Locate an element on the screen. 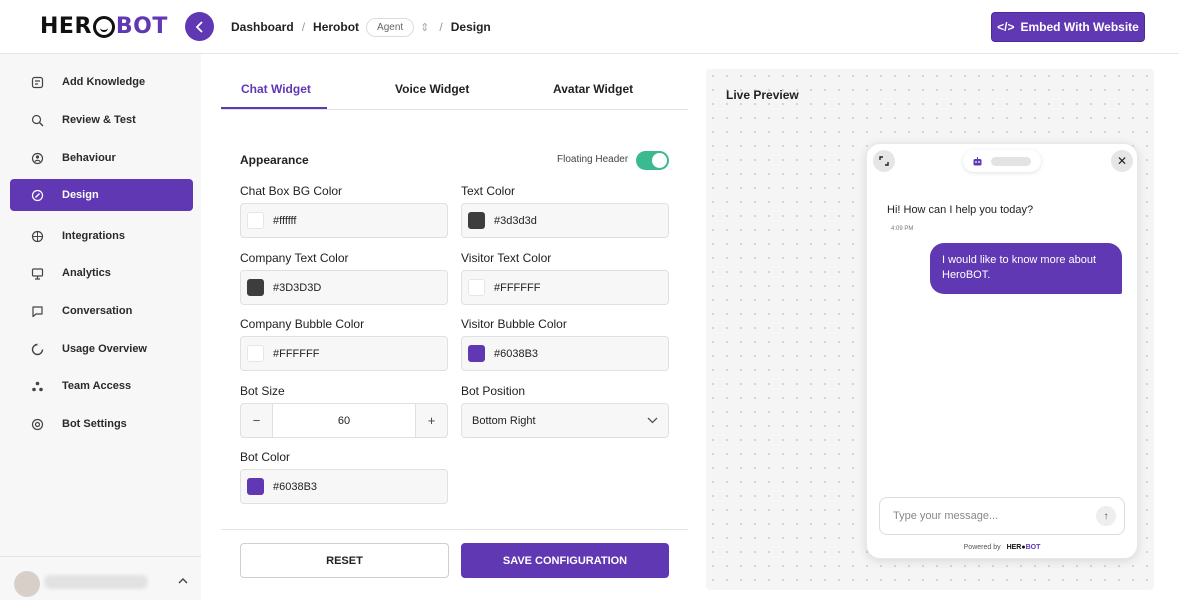  logo-text-hero: HER is located at coordinates (66, 26).